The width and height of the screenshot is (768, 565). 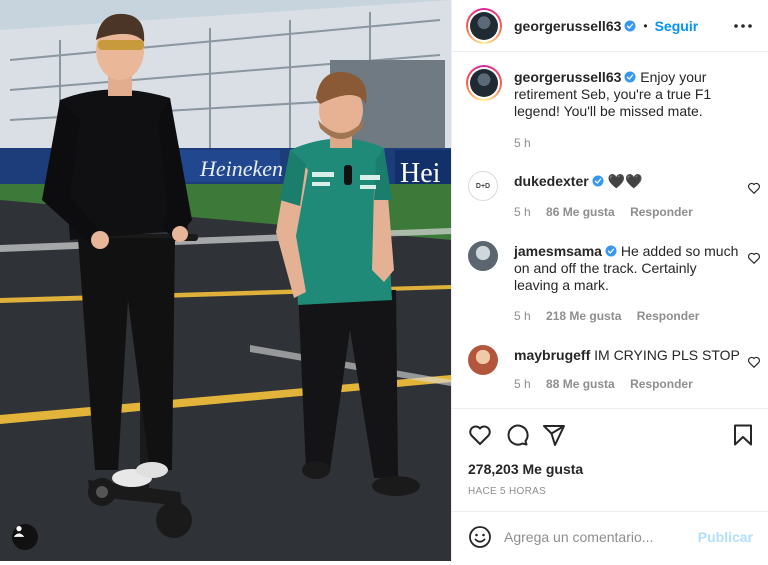 I want to click on emoji-icon, so click(x=480, y=537).